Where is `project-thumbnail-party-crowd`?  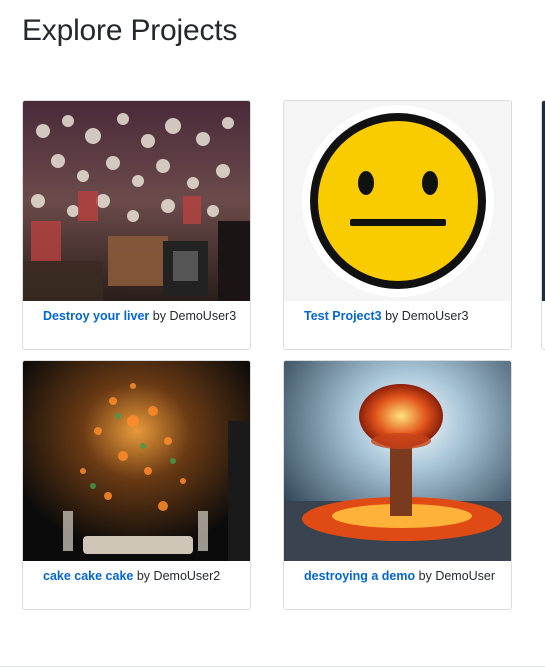 project-thumbnail-party-crowd is located at coordinates (136, 201).